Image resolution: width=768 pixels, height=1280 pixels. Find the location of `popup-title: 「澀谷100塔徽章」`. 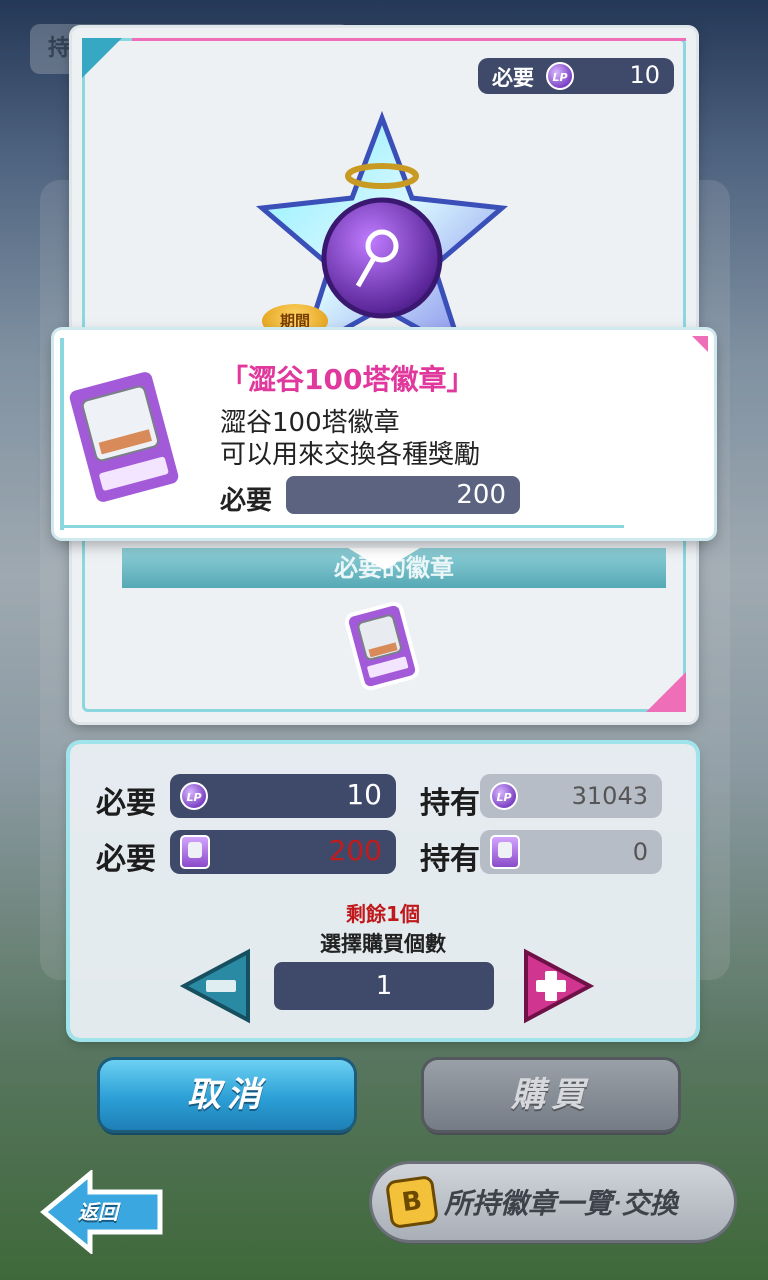

popup-title: 「澀谷100塔徽章」 is located at coordinates (347, 379).